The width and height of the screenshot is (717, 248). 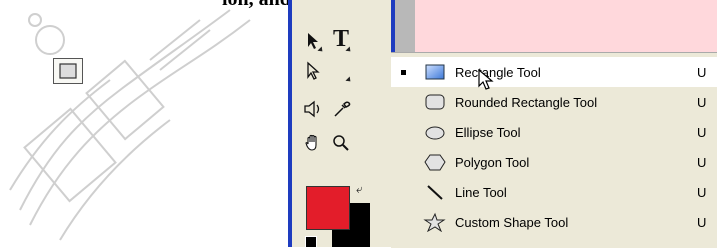 What do you see at coordinates (403, 26) in the screenshot?
I see `options-bar-grip` at bounding box center [403, 26].